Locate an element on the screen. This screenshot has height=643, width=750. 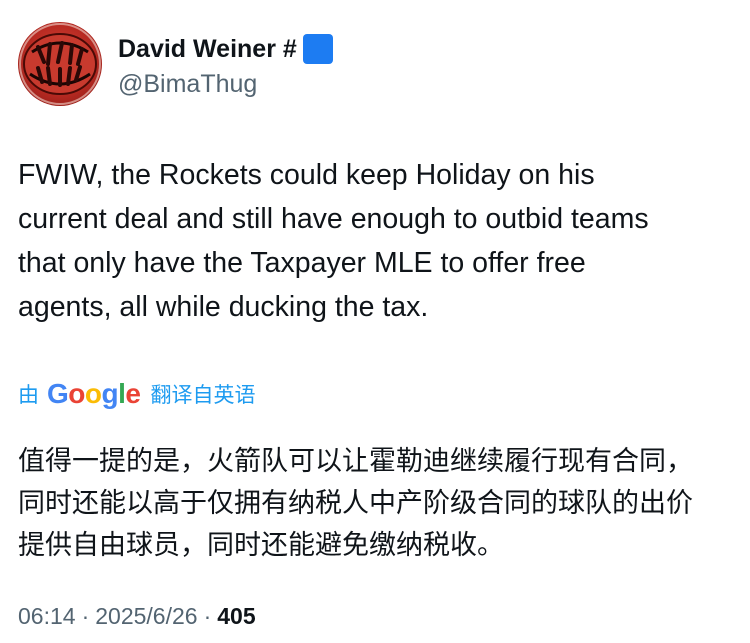
name-row: David Weiner # is located at coordinates (225, 49).